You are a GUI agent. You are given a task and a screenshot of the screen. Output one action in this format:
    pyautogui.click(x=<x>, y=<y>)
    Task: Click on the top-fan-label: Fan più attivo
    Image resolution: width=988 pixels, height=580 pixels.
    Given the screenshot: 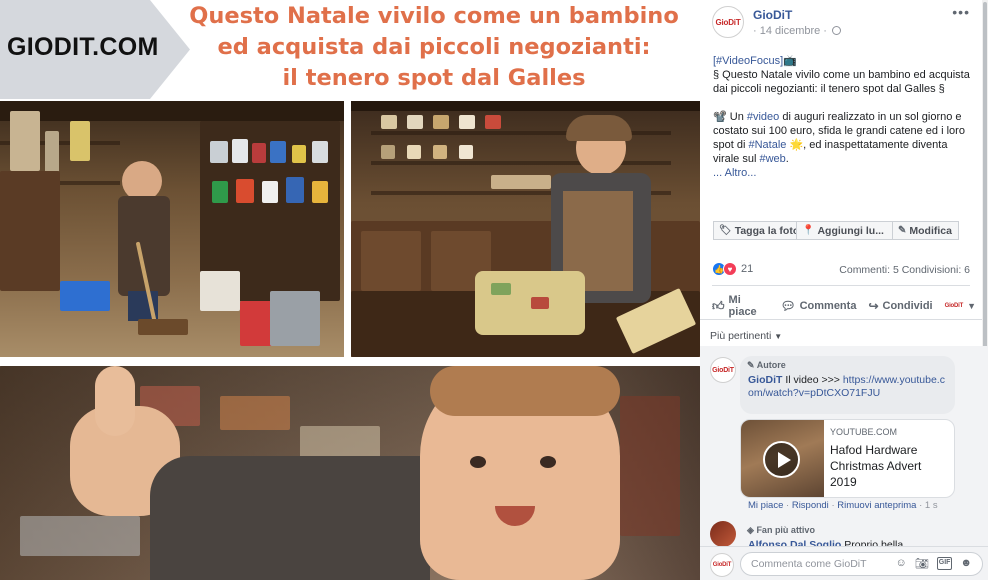 What is the action you would take?
    pyautogui.click(x=785, y=530)
    